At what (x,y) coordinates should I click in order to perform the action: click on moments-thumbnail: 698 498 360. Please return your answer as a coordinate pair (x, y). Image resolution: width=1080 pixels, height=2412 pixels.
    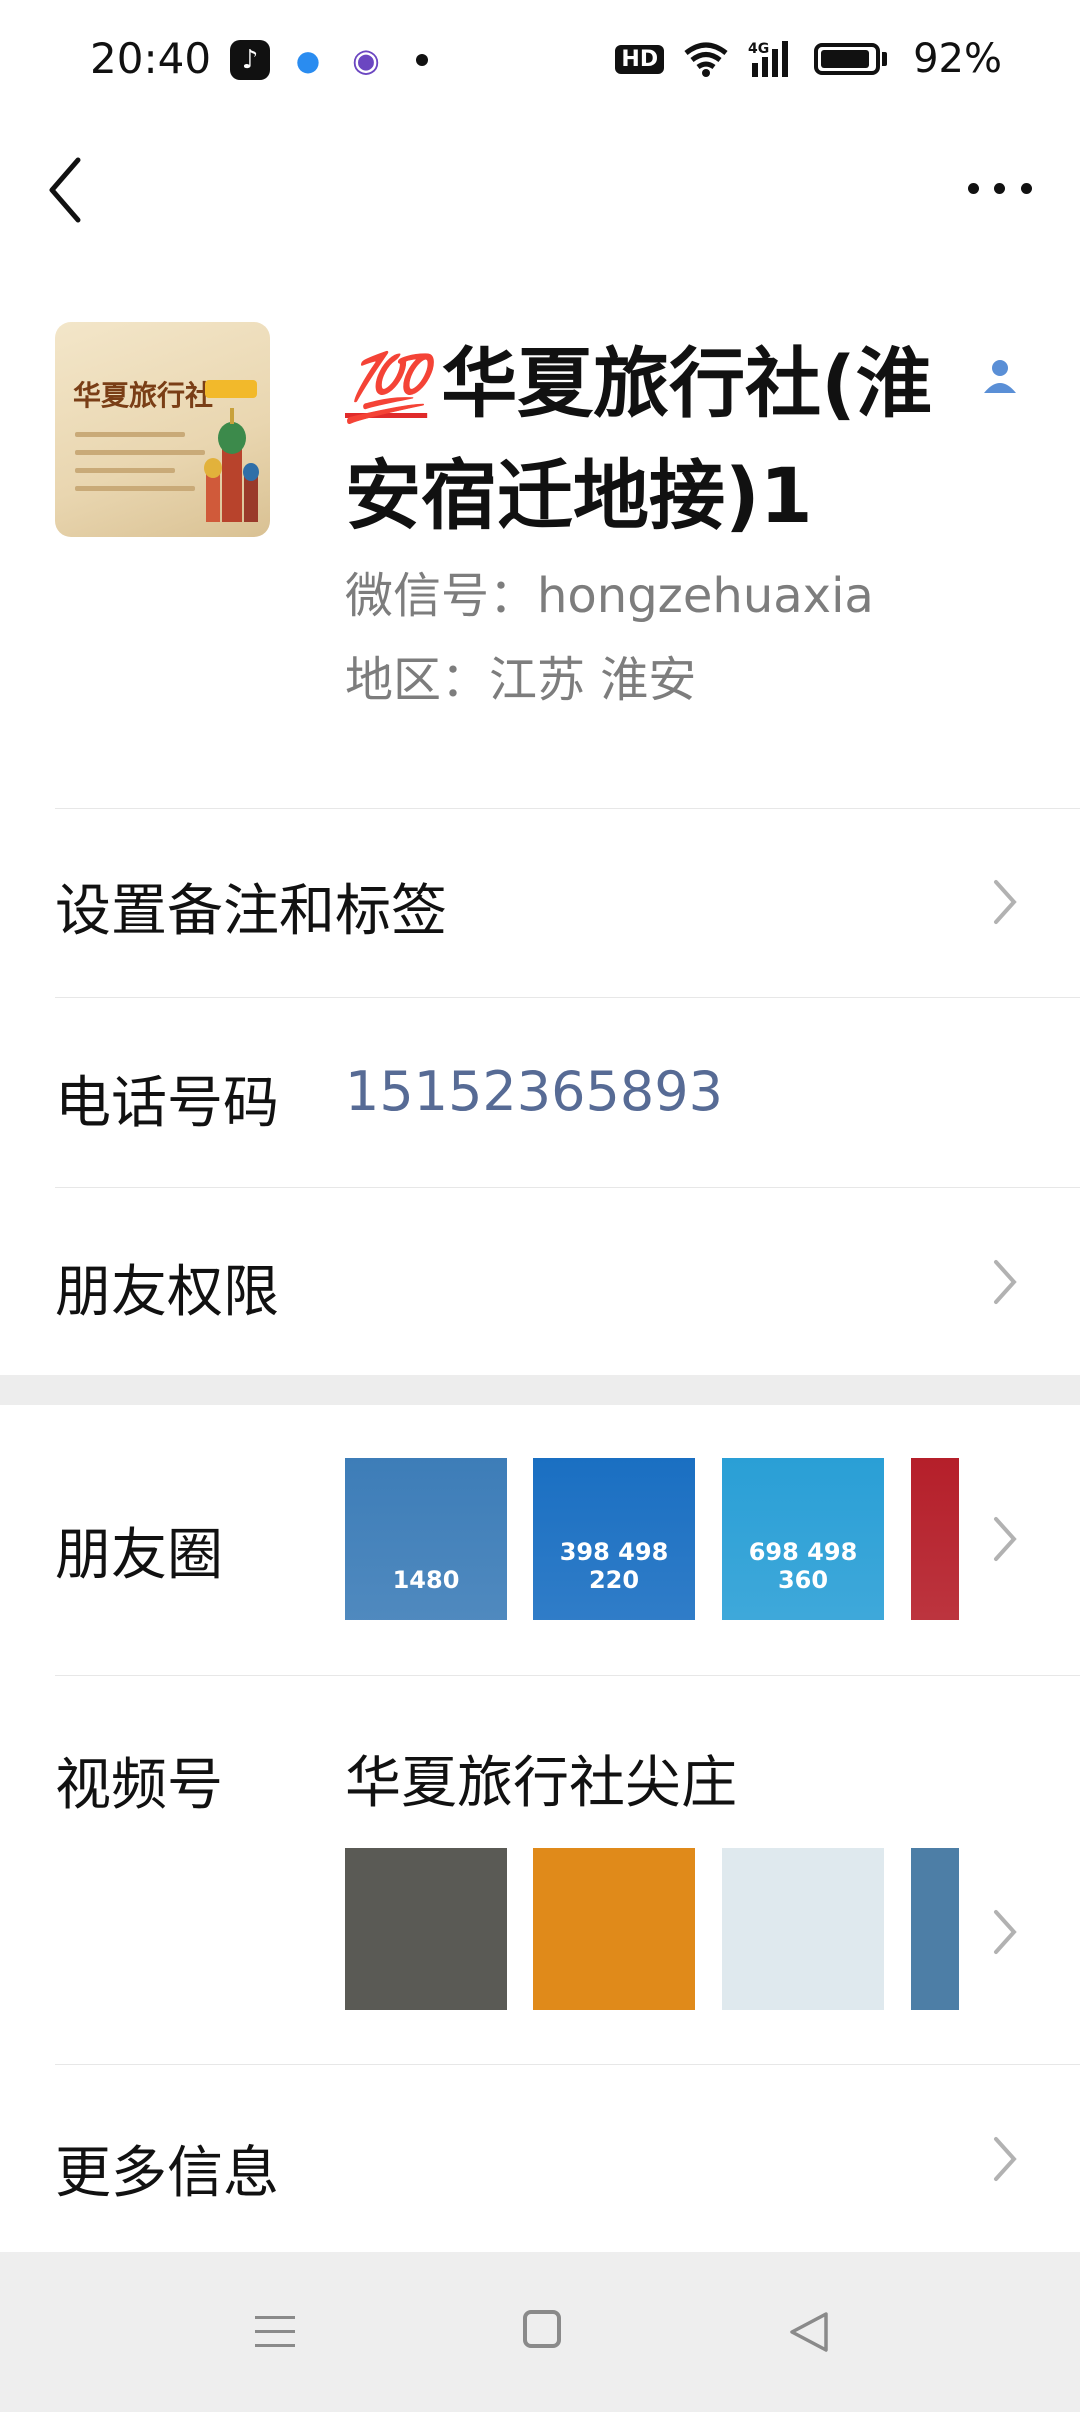
    Looking at the image, I should click on (803, 1539).